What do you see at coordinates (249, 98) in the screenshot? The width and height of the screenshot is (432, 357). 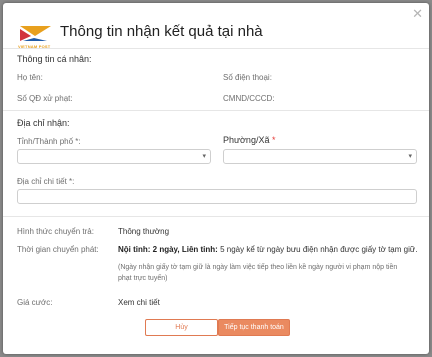 I see `id-number-label: CMND/CCCD:` at bounding box center [249, 98].